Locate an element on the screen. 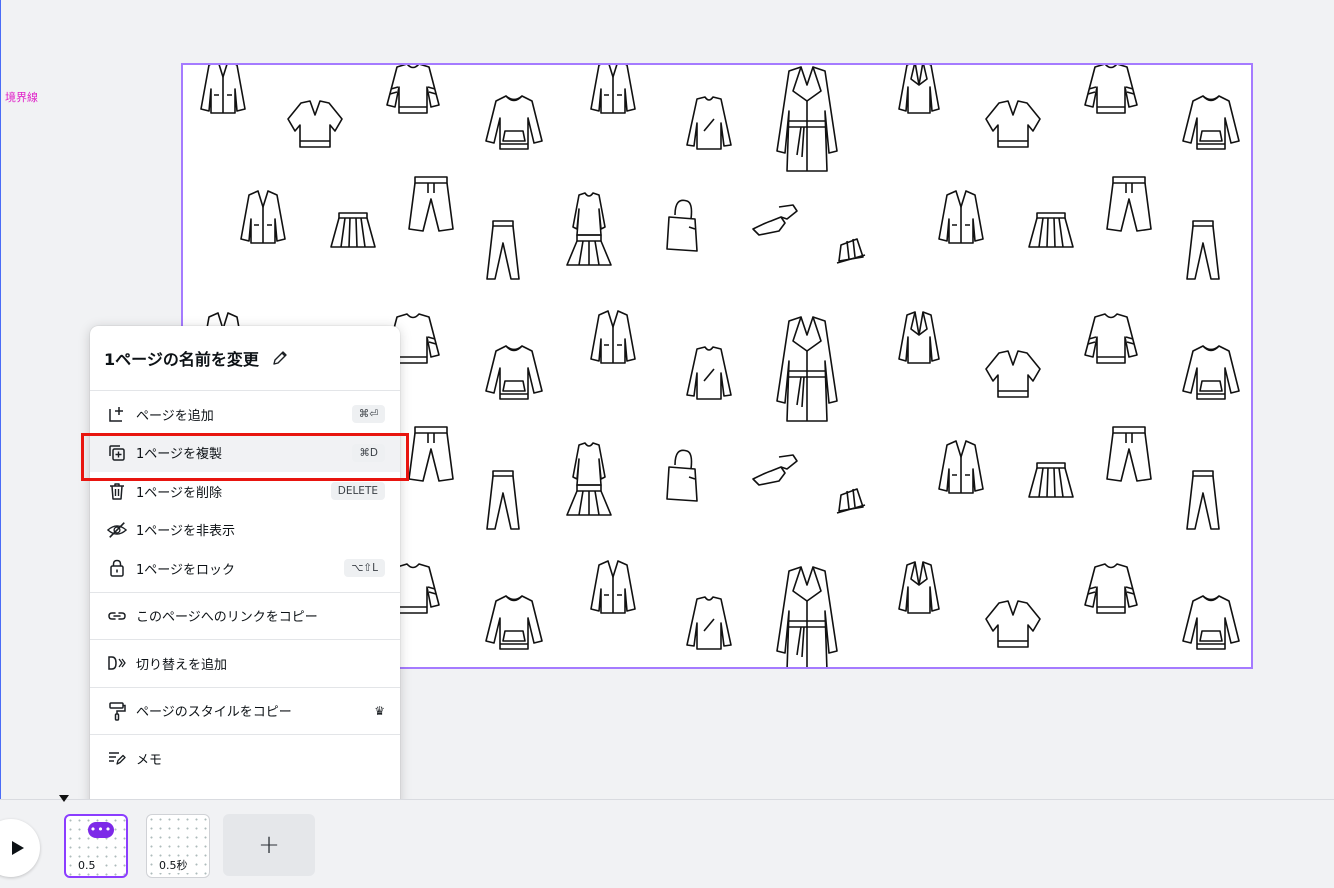 The image size is (1334, 888). trash-icon is located at coordinates (117, 491).